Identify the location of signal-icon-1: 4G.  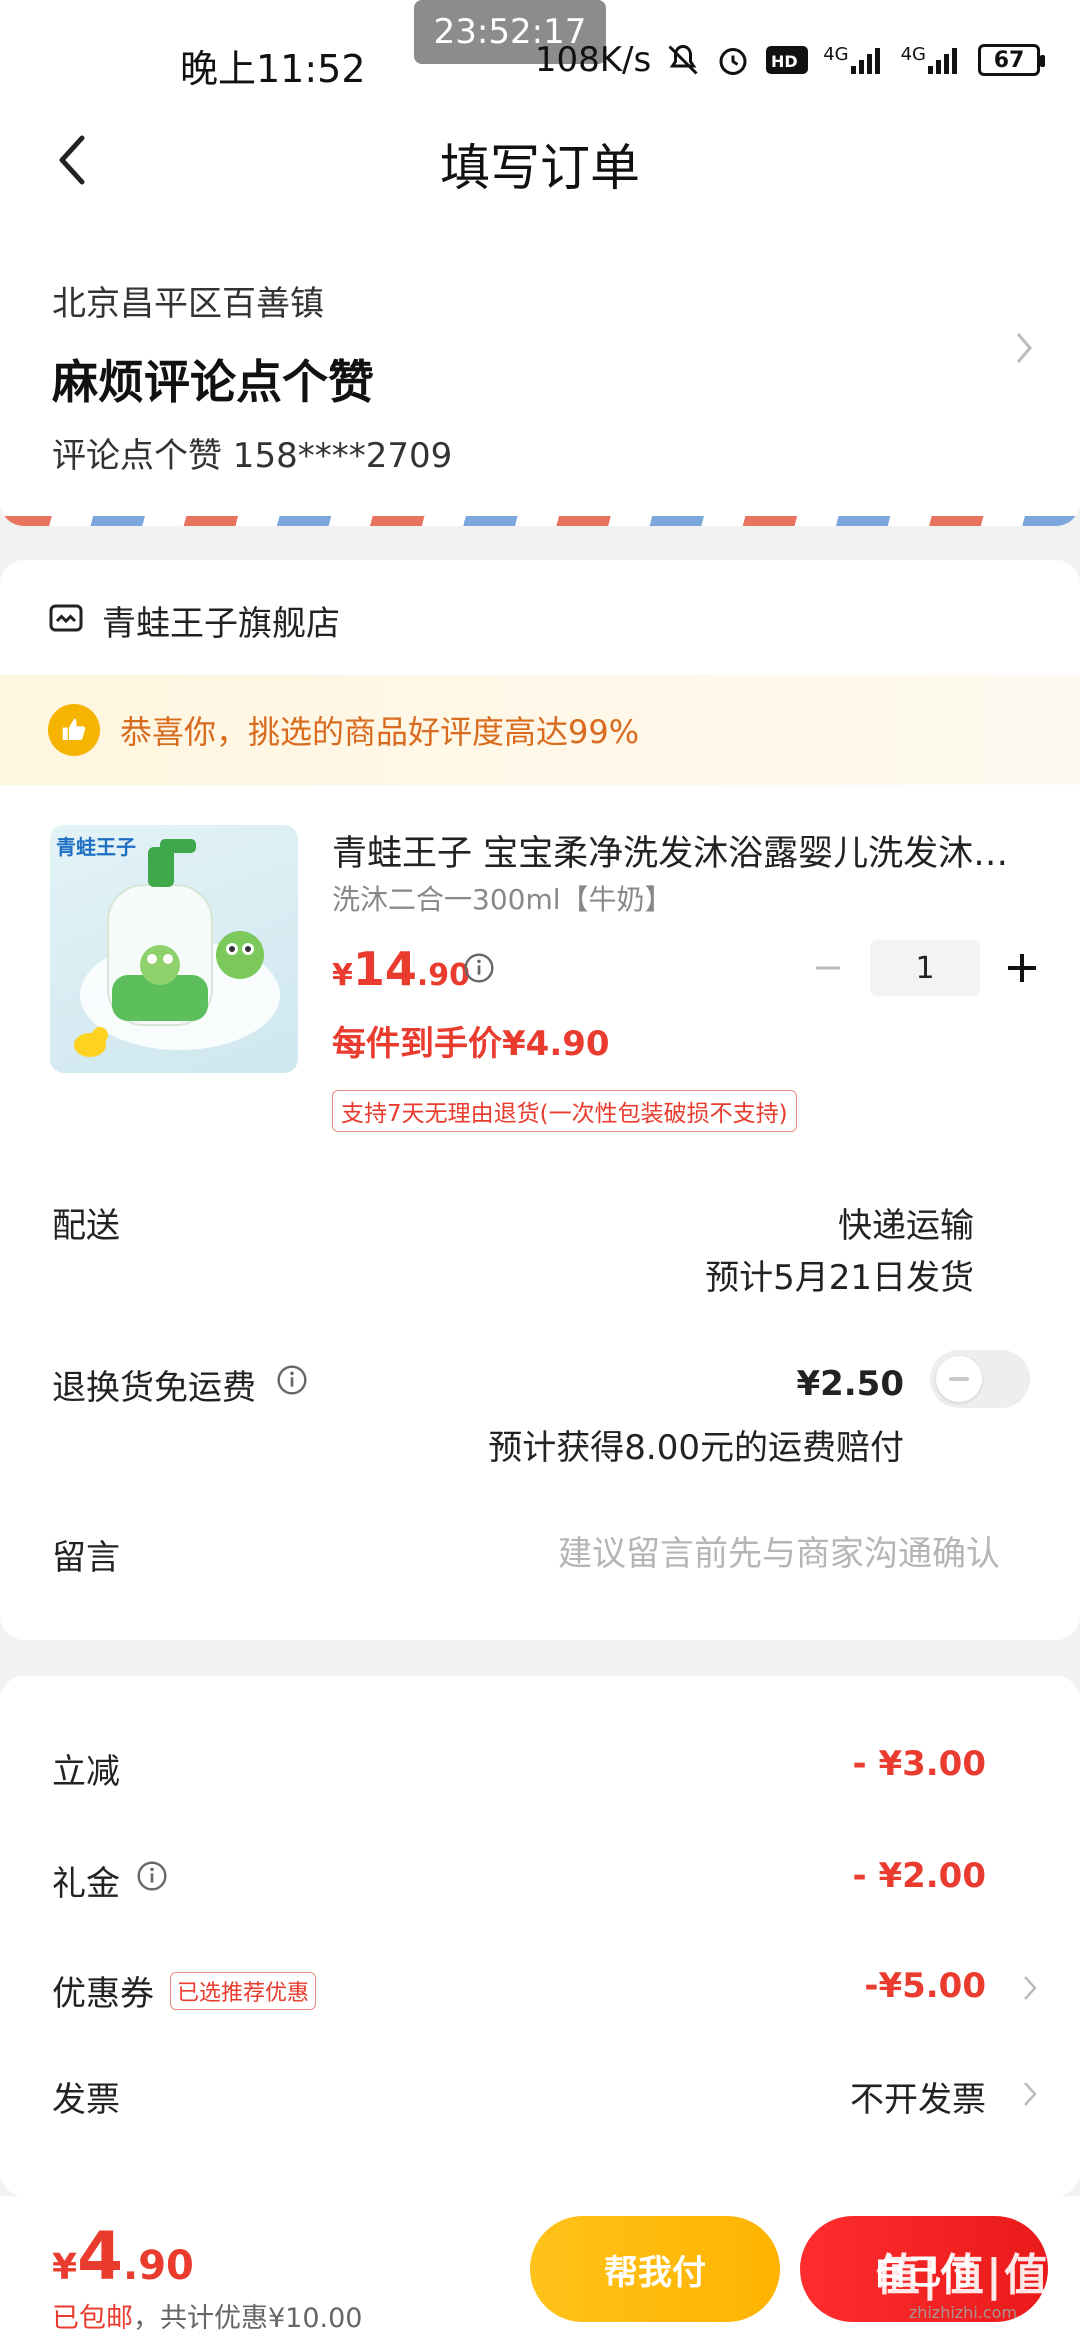
(854, 60).